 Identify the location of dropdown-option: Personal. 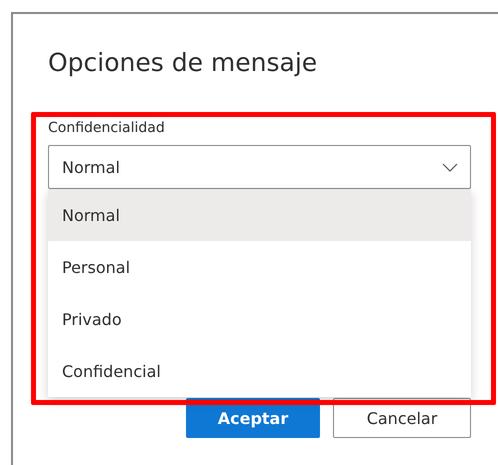
(259, 267).